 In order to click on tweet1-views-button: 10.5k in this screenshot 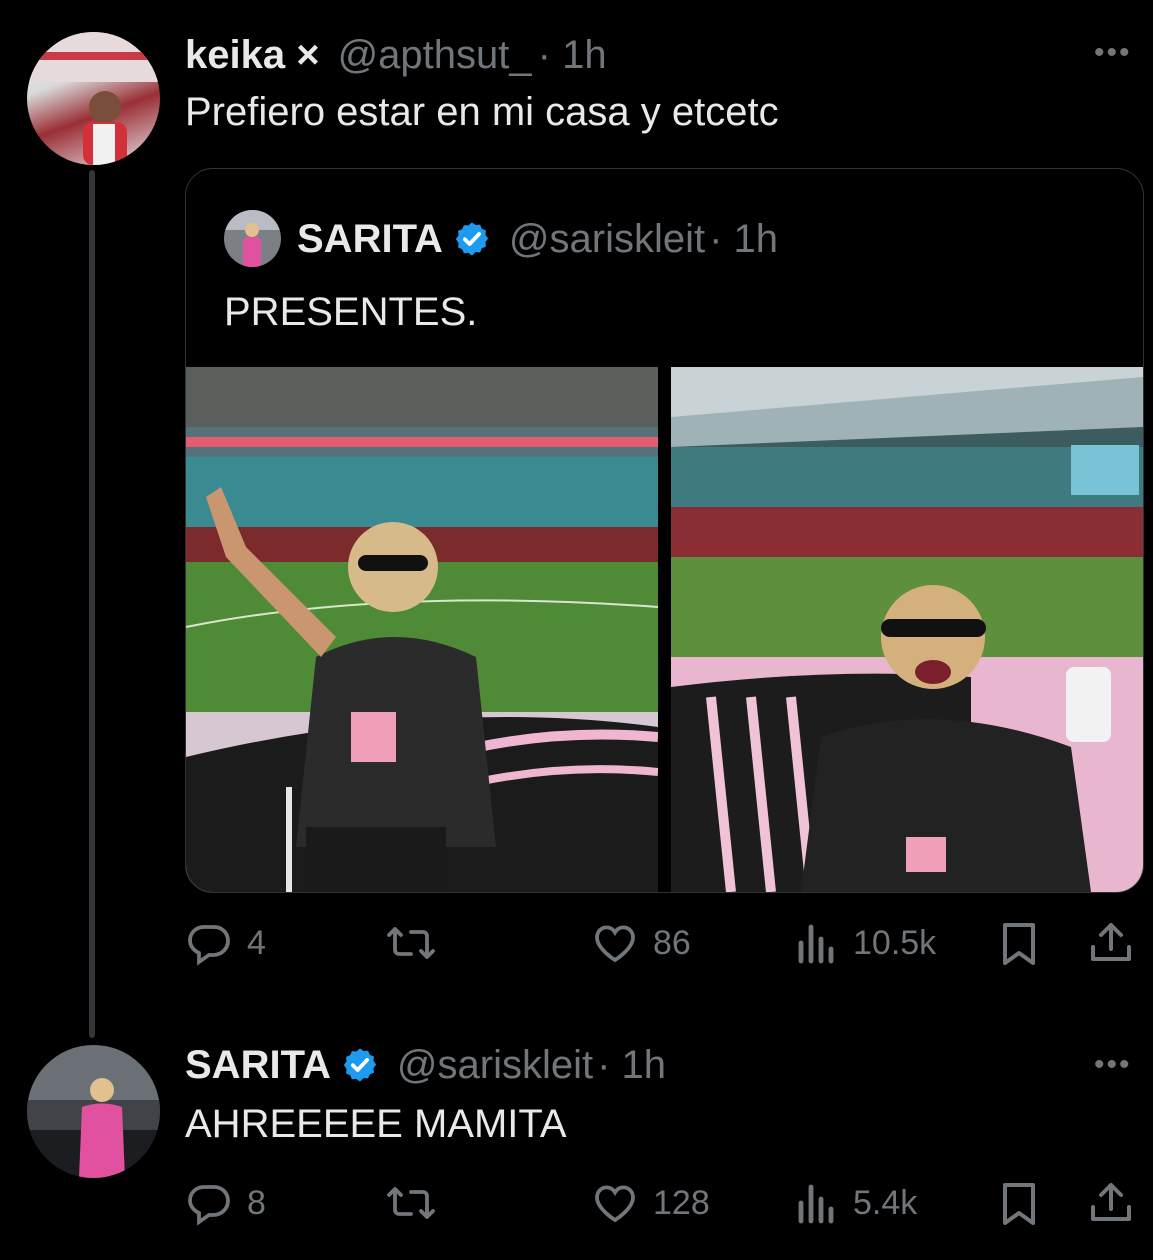, I will do `click(865, 943)`.